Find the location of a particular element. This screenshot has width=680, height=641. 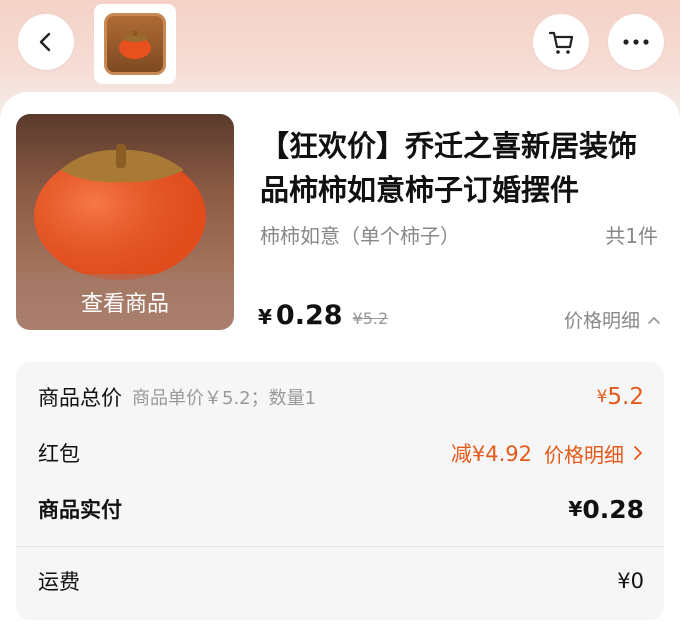

view-product-label: 查看商品 is located at coordinates (125, 302).